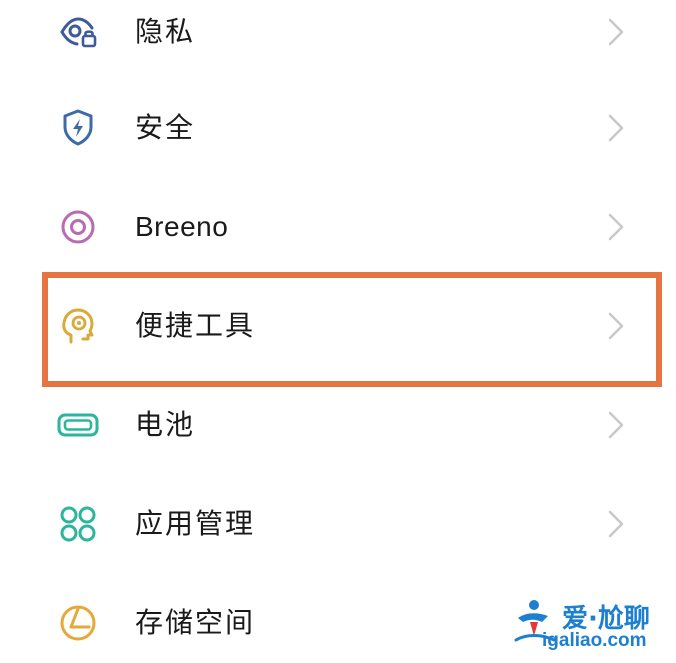 The image size is (676, 663). What do you see at coordinates (78, 32) in the screenshot?
I see `privacy-eye-lock-icon` at bounding box center [78, 32].